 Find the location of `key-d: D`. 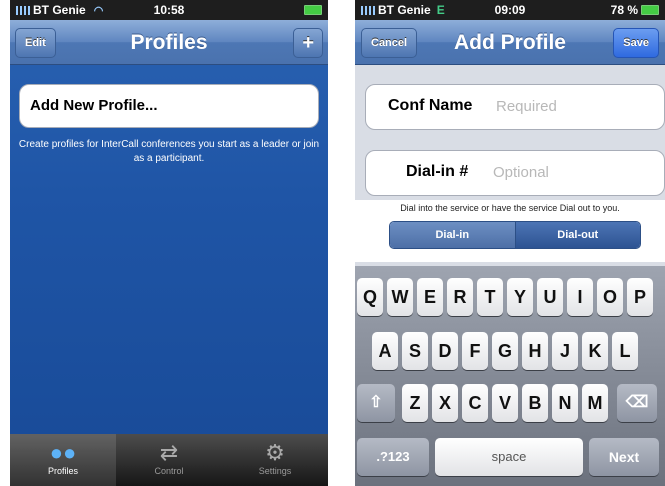

key-d: D is located at coordinates (445, 351).